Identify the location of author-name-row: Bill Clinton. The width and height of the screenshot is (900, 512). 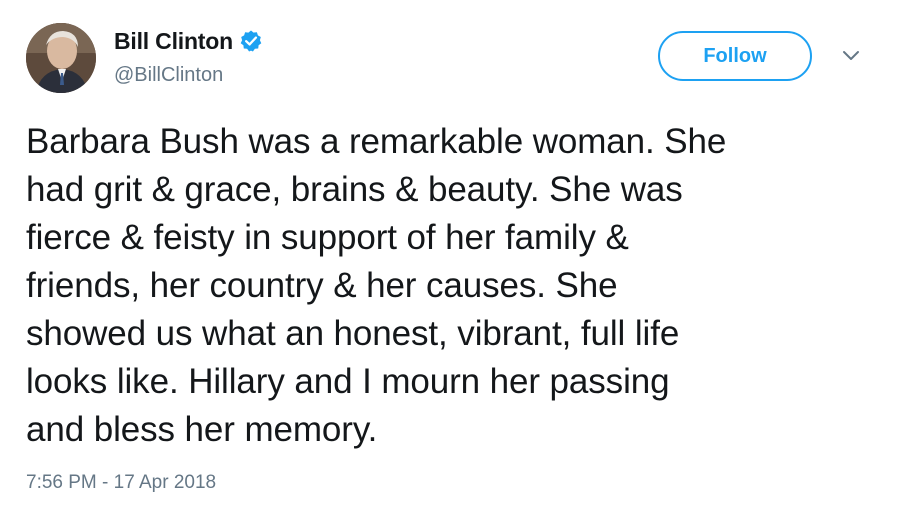
(188, 41).